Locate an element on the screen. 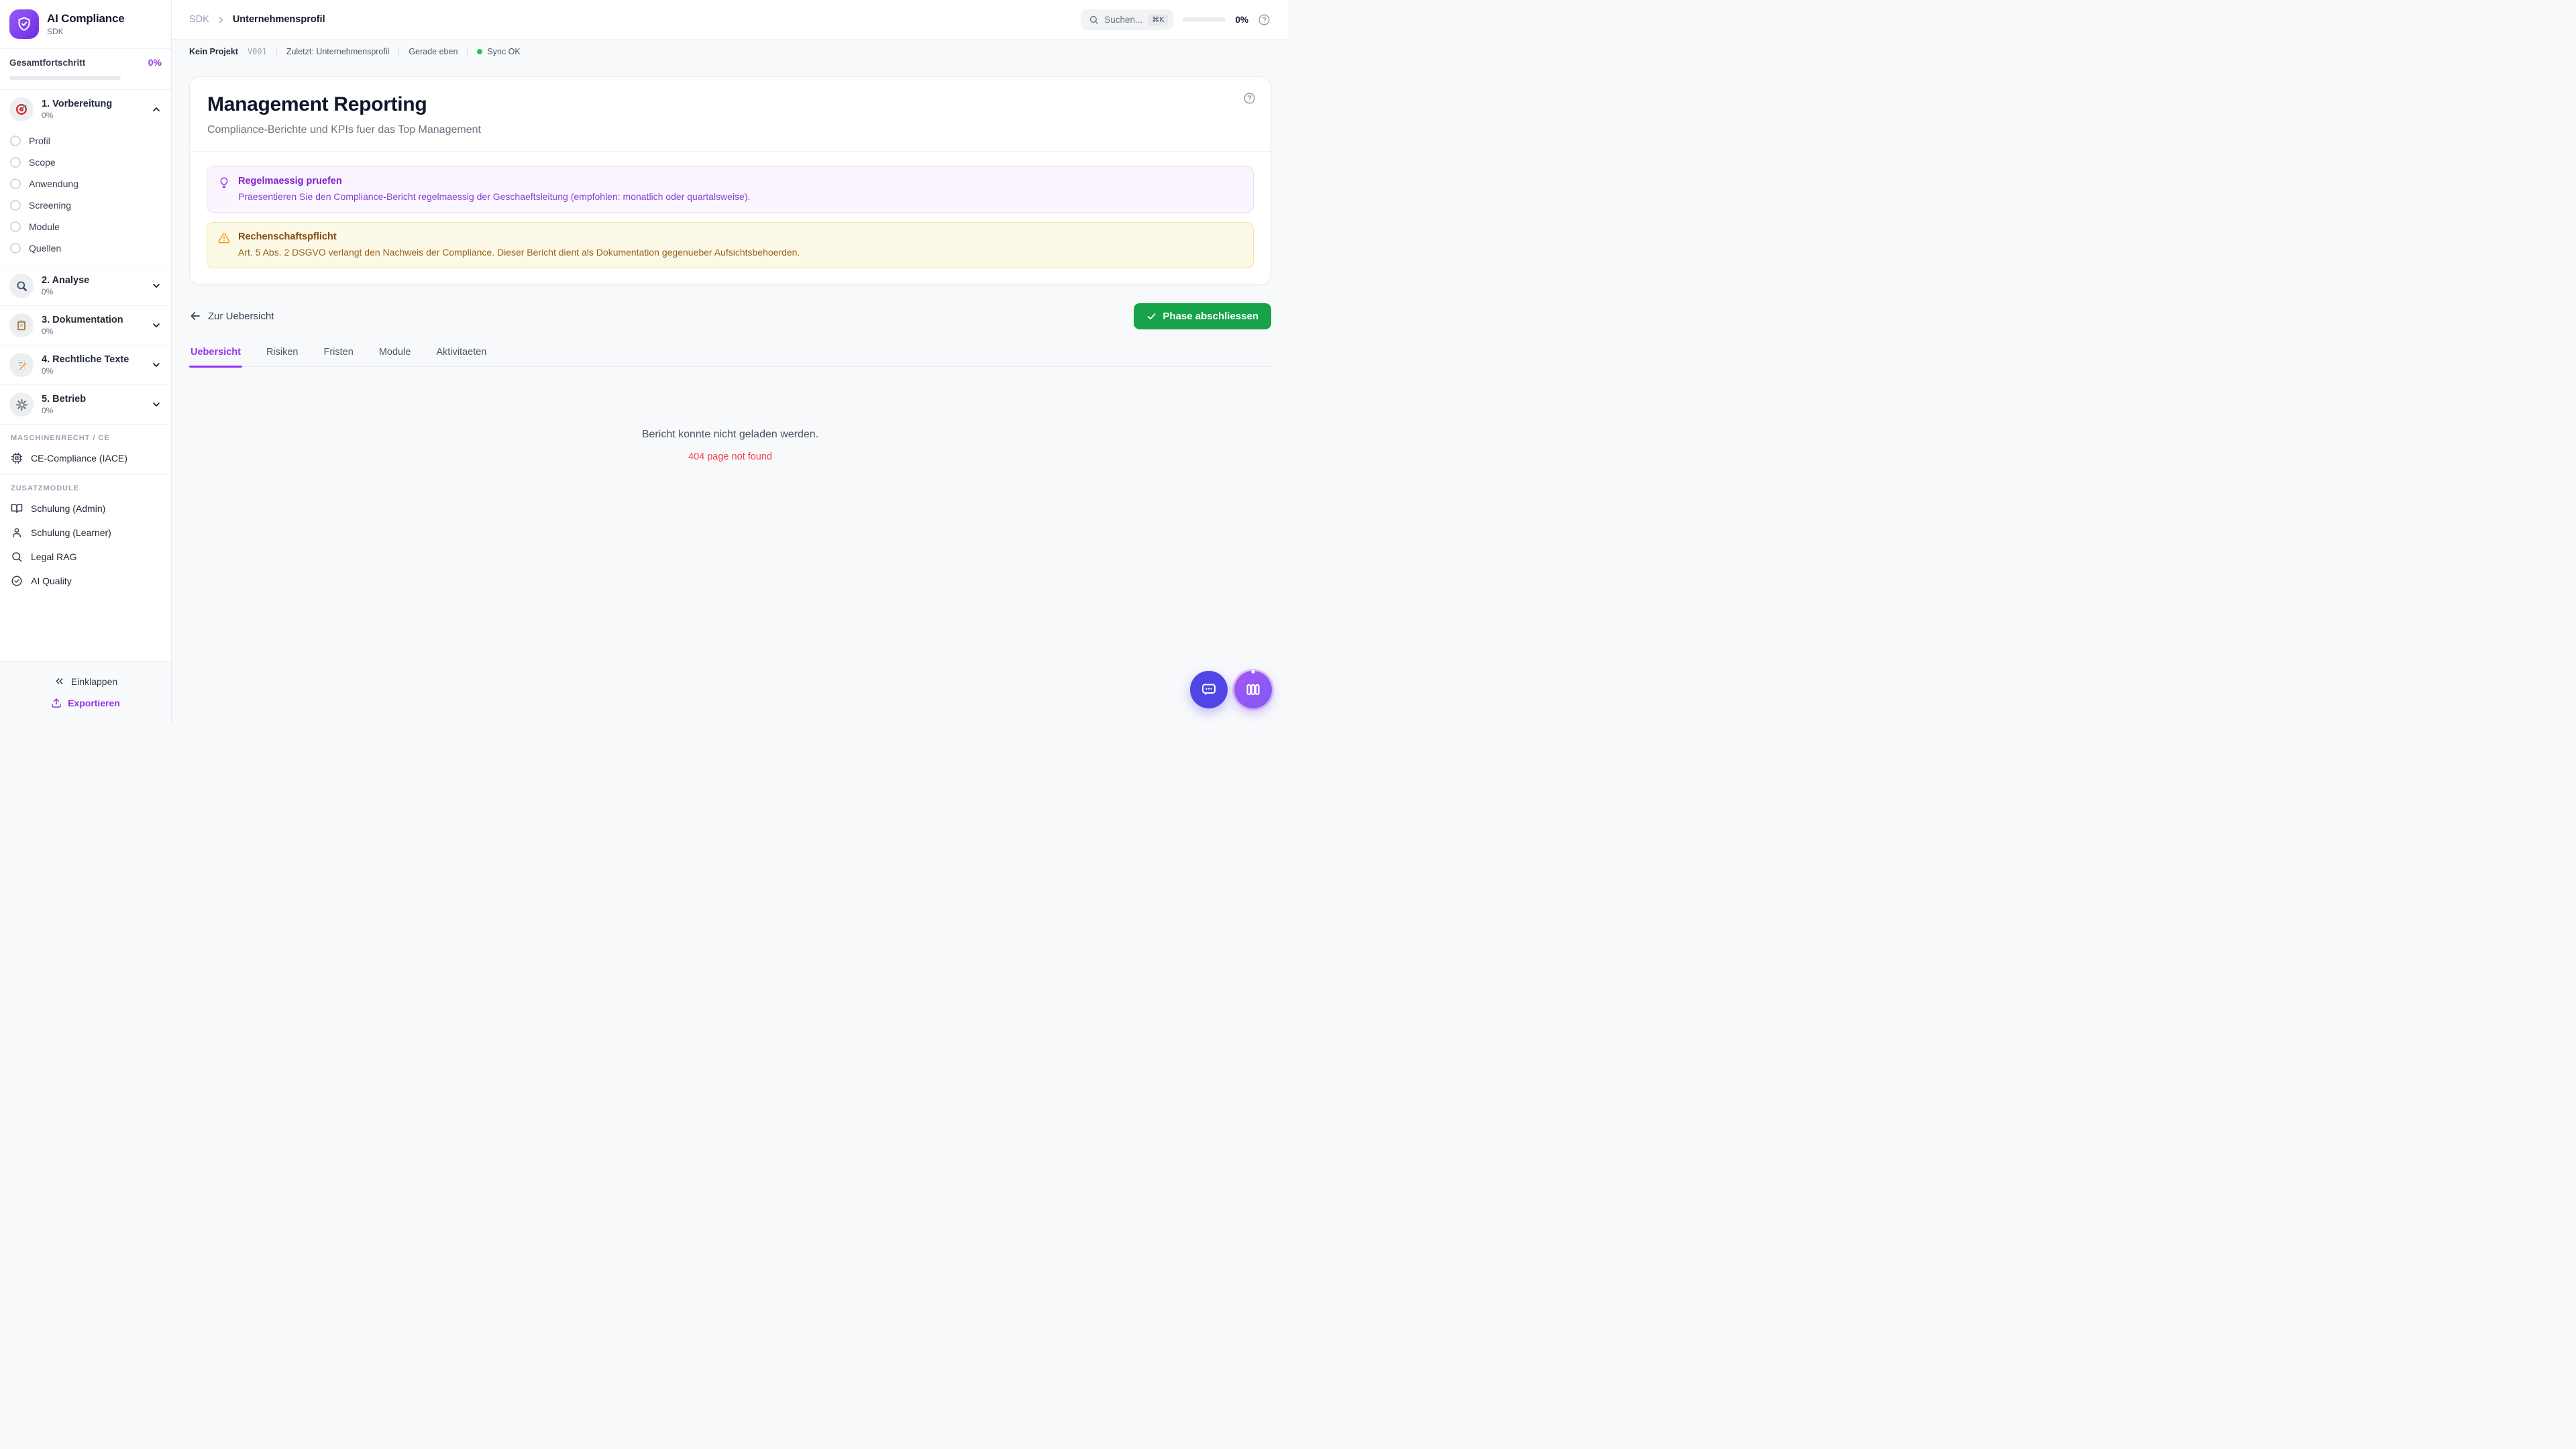  phase-dokumentation: 3. Dokumentation 0% is located at coordinates (85, 325).